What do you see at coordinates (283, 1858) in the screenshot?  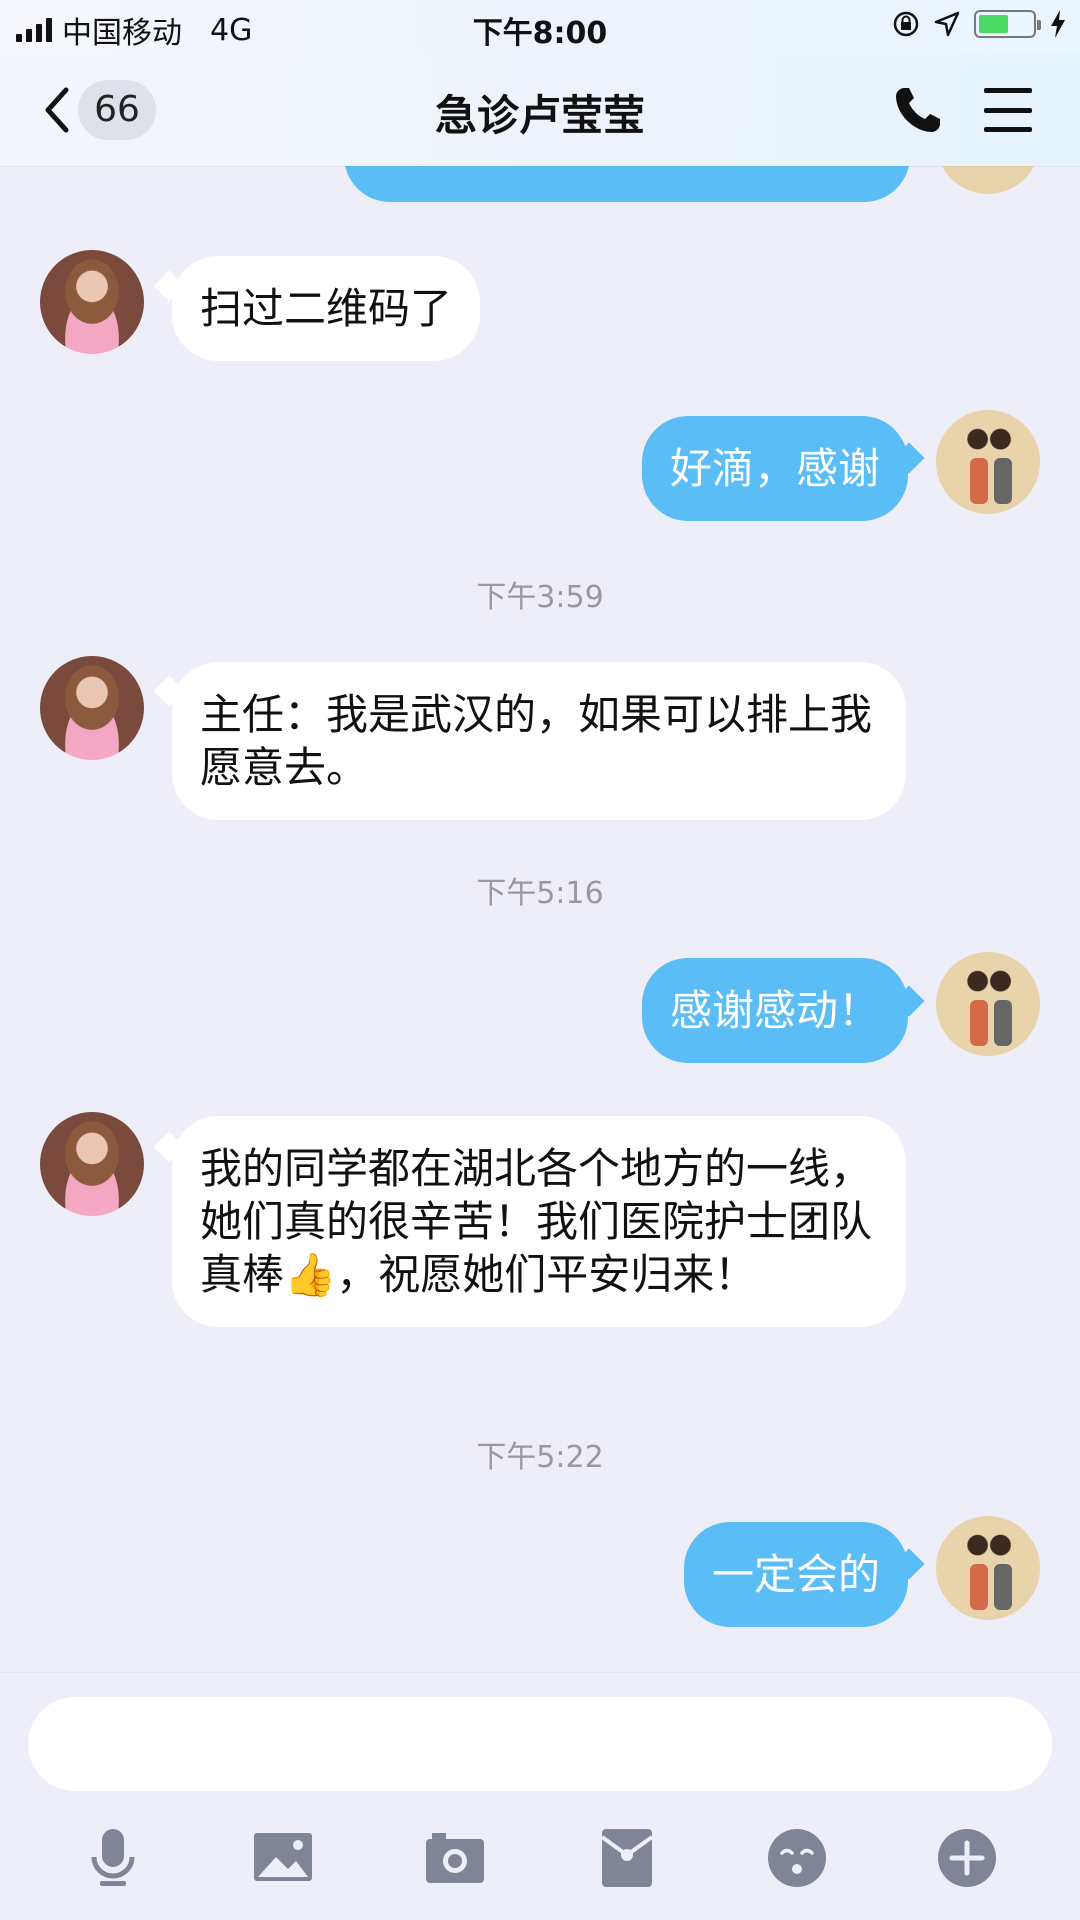 I see `image-icon` at bounding box center [283, 1858].